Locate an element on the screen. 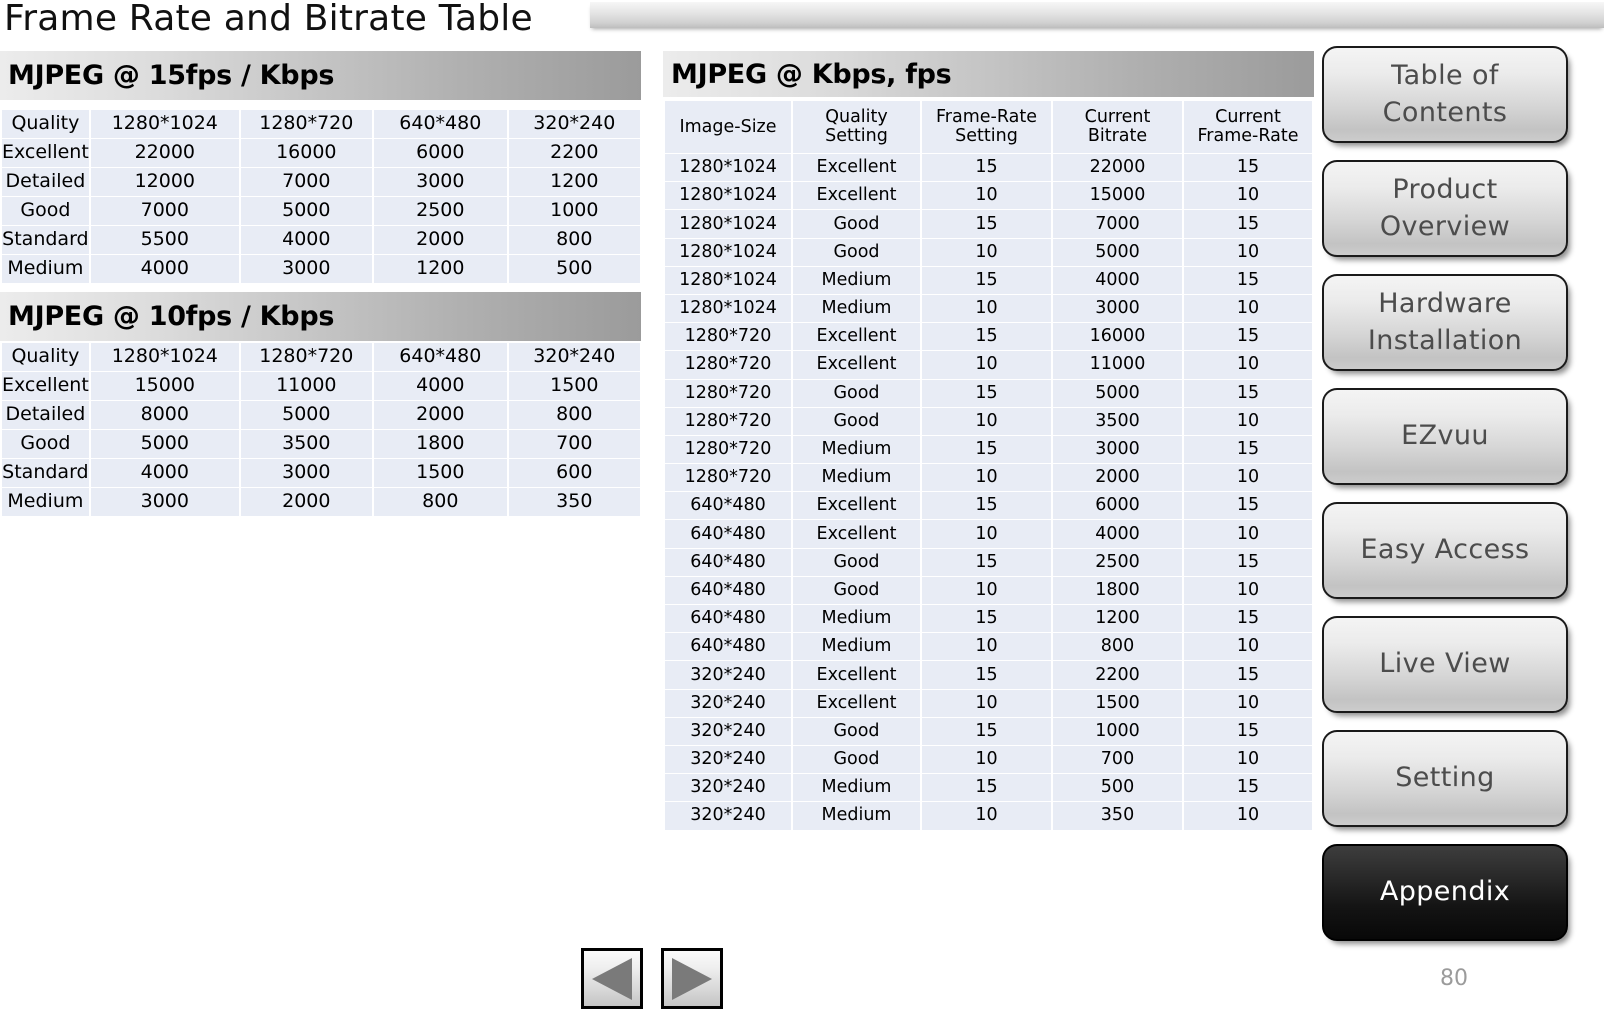 Image resolution: width=1604 pixels, height=1032 pixels. cell-image-size: 320*240 is located at coordinates (728, 759).